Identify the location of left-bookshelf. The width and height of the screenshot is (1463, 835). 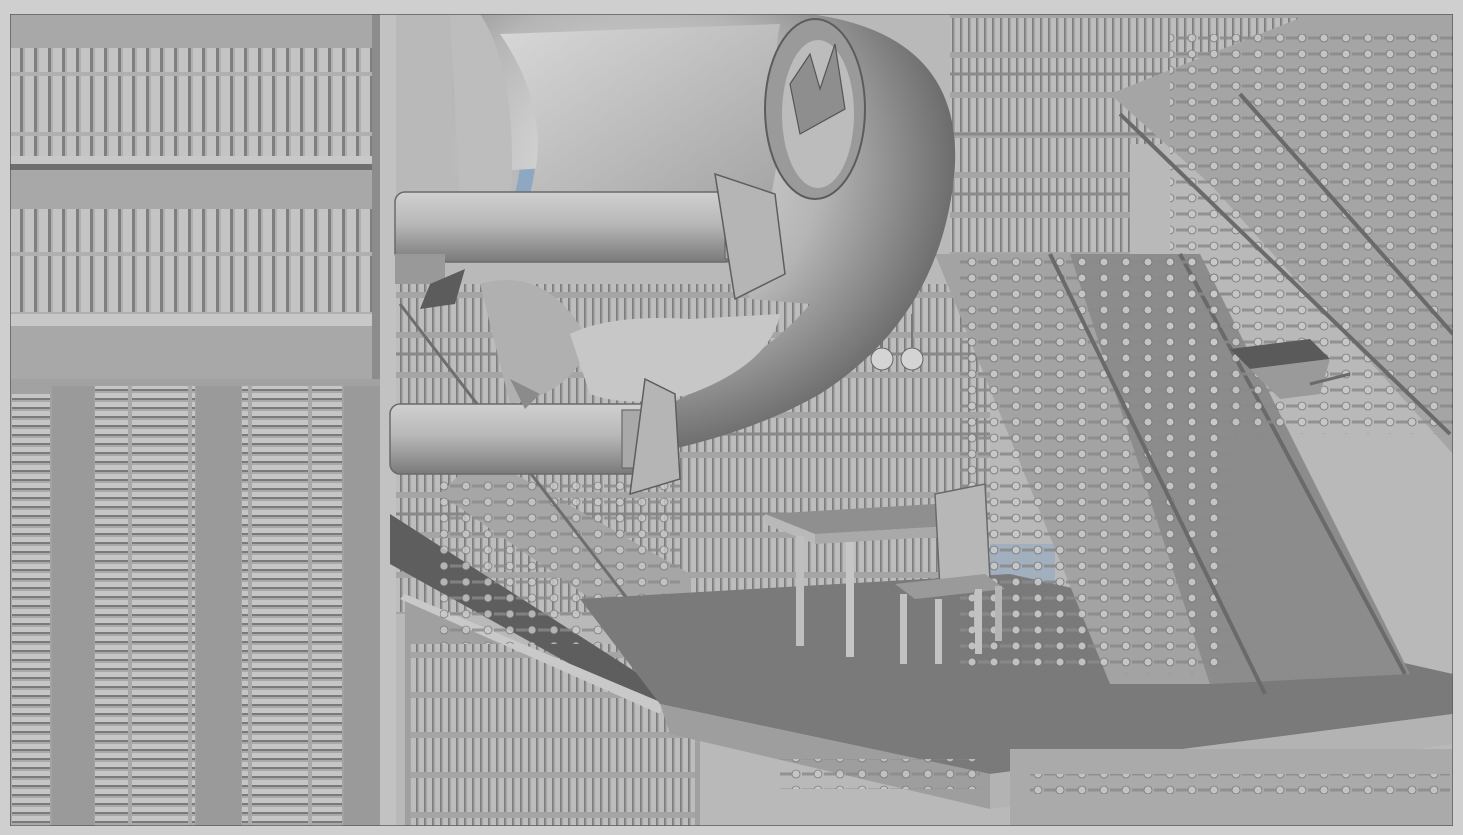
(197, 199).